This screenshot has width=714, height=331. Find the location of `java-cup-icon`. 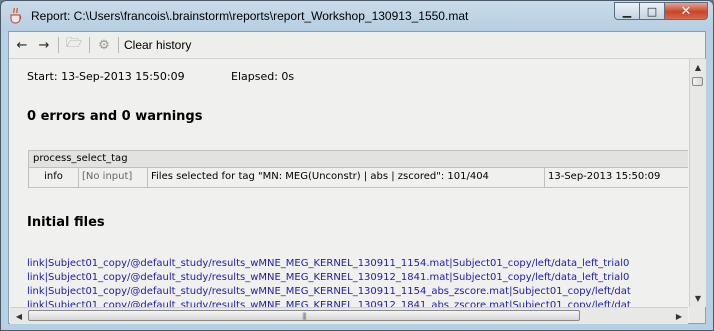

java-cup-icon is located at coordinates (16, 15).